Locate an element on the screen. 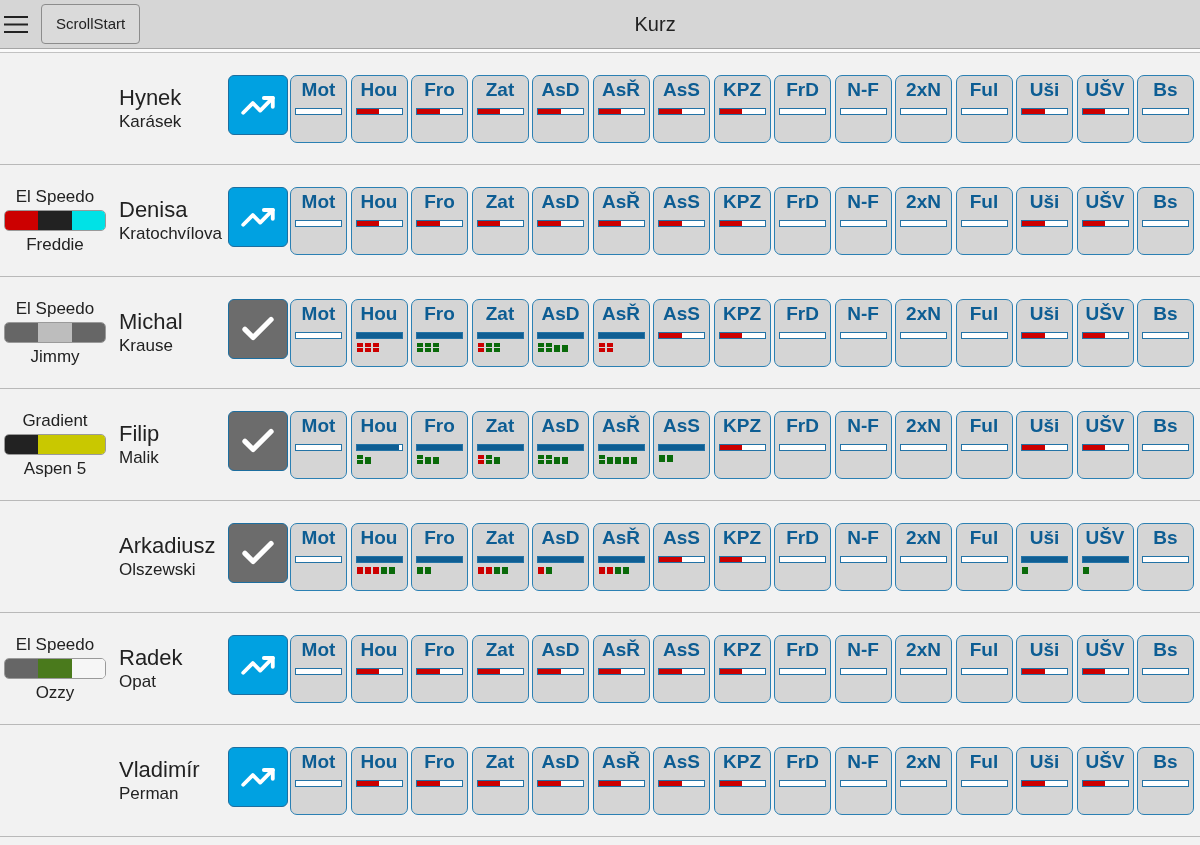 This screenshot has width=1200, height=845. scroll-start-button: ScrollStart is located at coordinates (91, 24).